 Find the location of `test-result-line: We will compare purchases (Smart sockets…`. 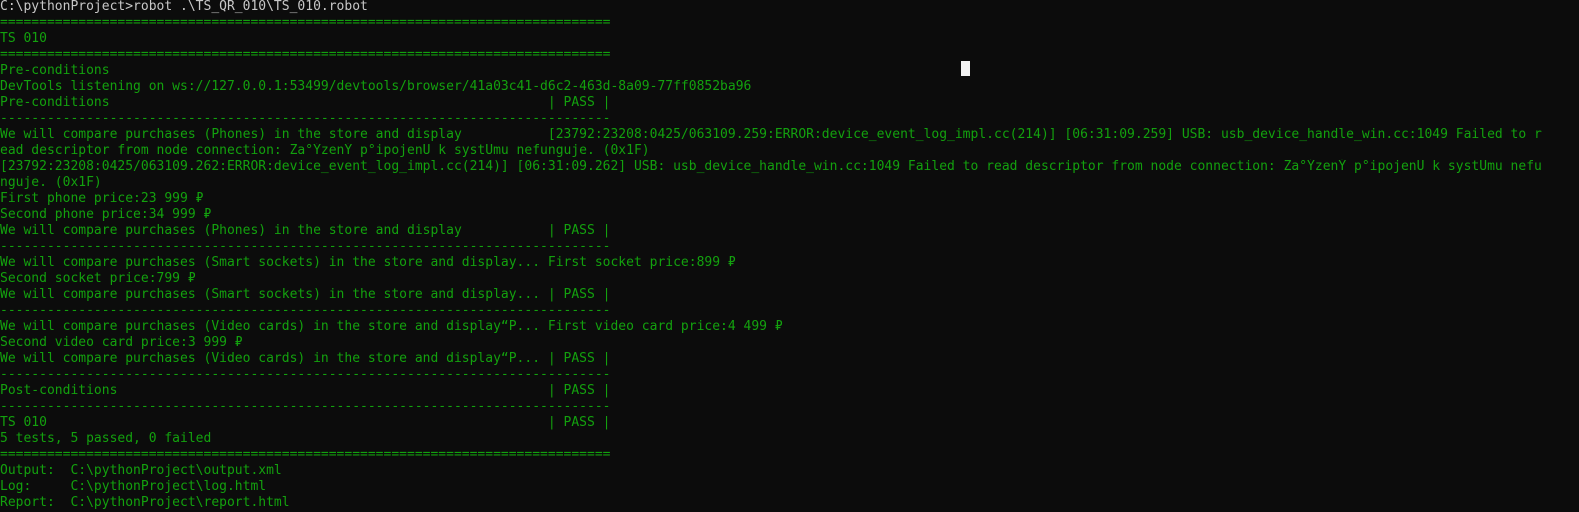

test-result-line: We will compare purchases (Smart sockets… is located at coordinates (305, 294).